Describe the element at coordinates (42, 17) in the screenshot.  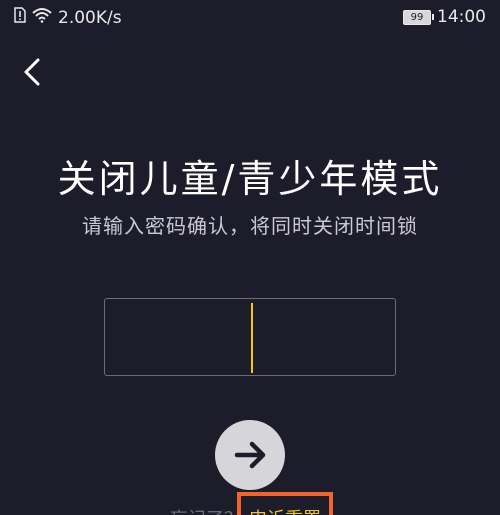
I see `wifi-icon` at that location.